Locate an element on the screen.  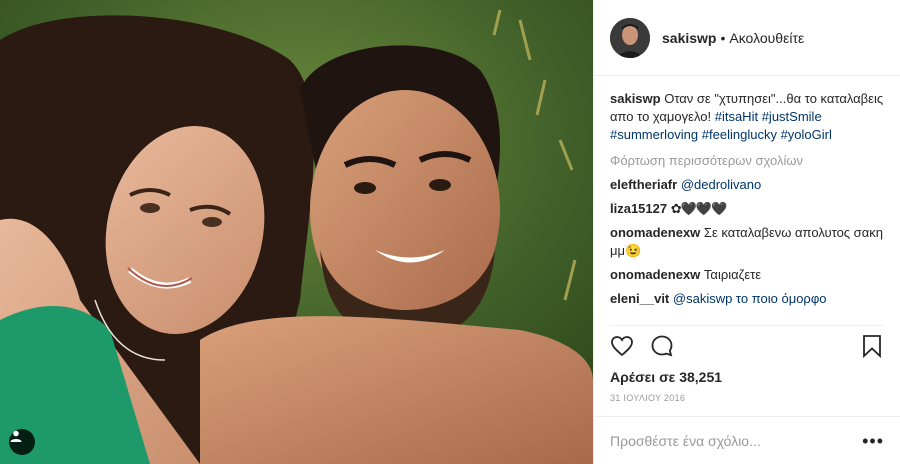
hashtag: #yoloGirl is located at coordinates (806, 134).